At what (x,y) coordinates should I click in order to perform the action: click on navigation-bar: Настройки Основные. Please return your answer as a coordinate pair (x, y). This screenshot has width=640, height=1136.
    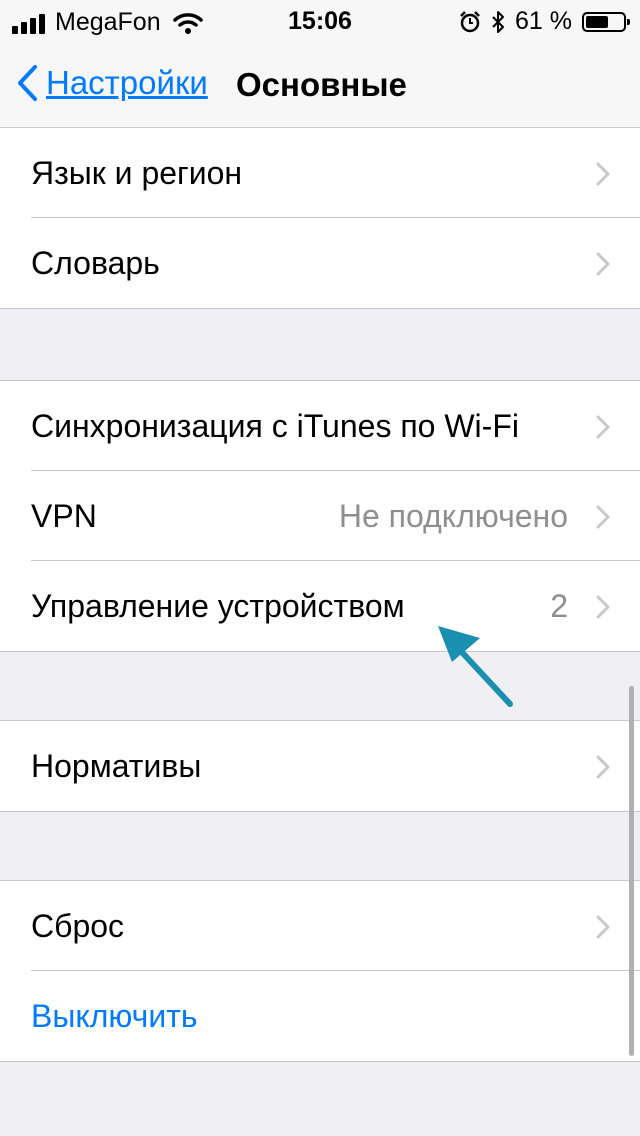
    Looking at the image, I should click on (320, 84).